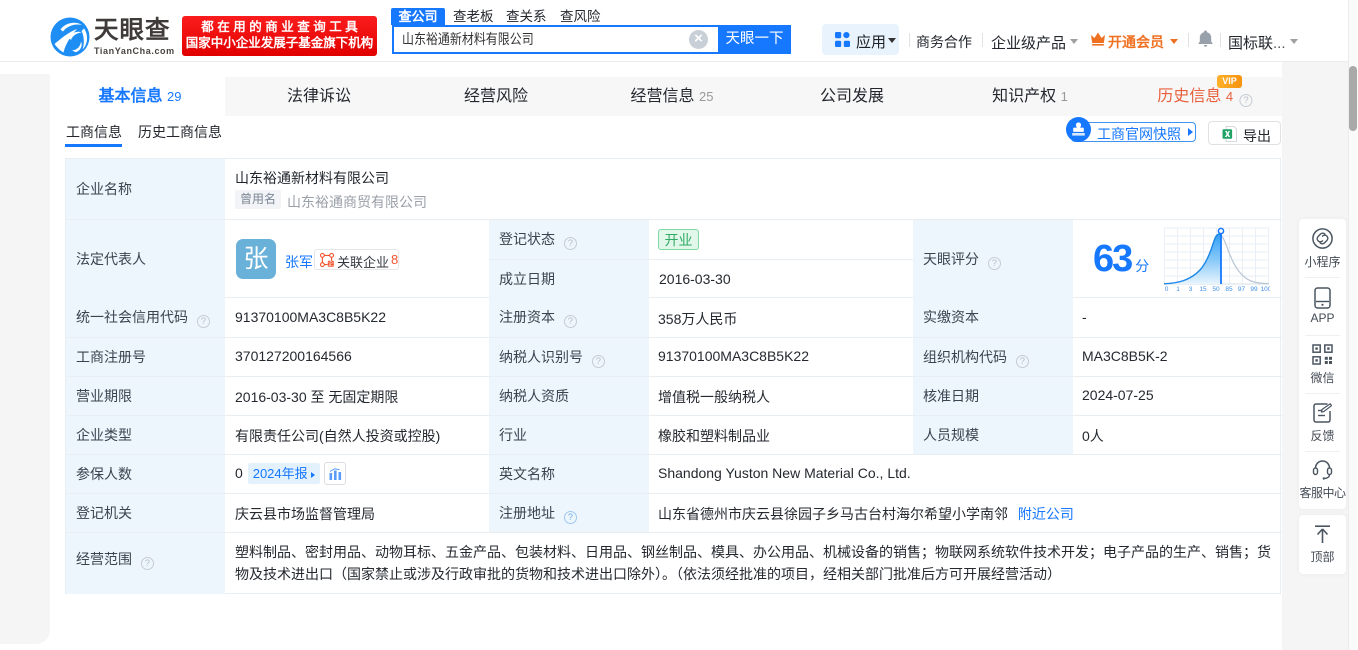 Image resolution: width=1358 pixels, height=650 pixels. I want to click on svg-text: 99, so click(1254, 289).